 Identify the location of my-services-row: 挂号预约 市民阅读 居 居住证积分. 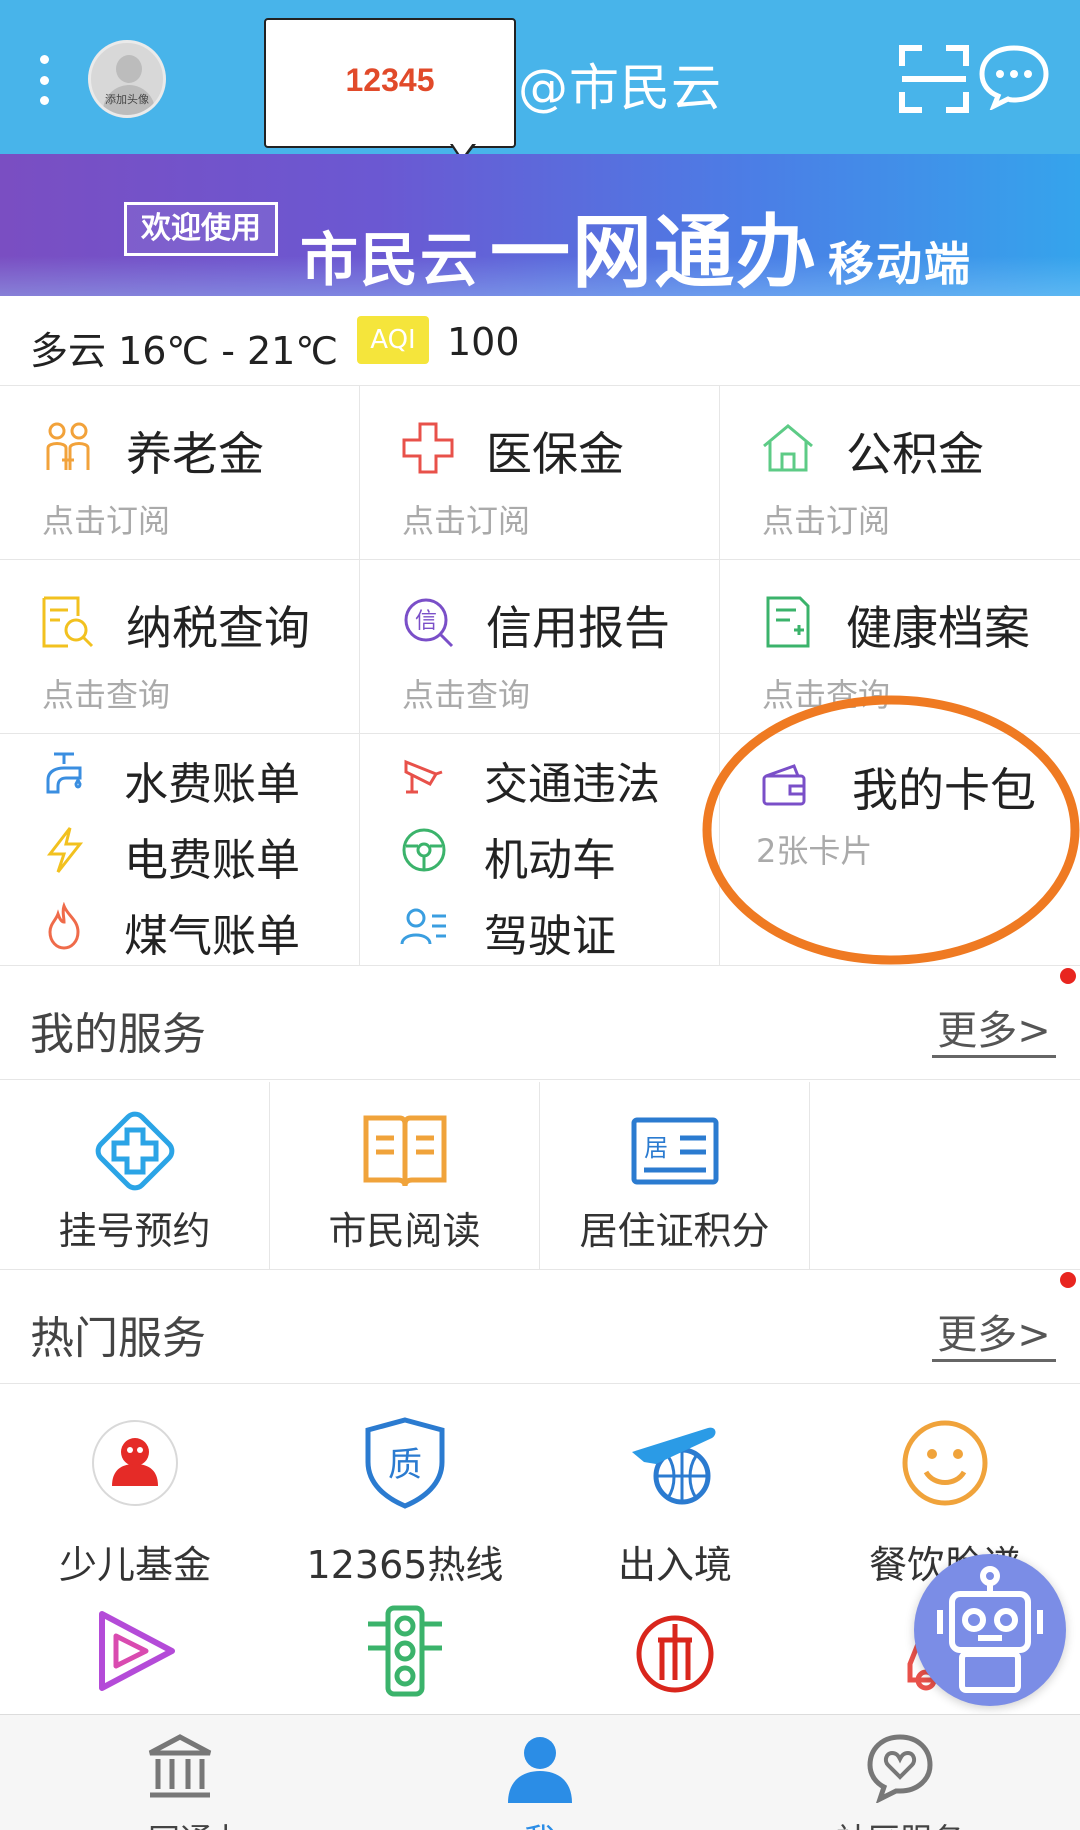
(540, 1176).